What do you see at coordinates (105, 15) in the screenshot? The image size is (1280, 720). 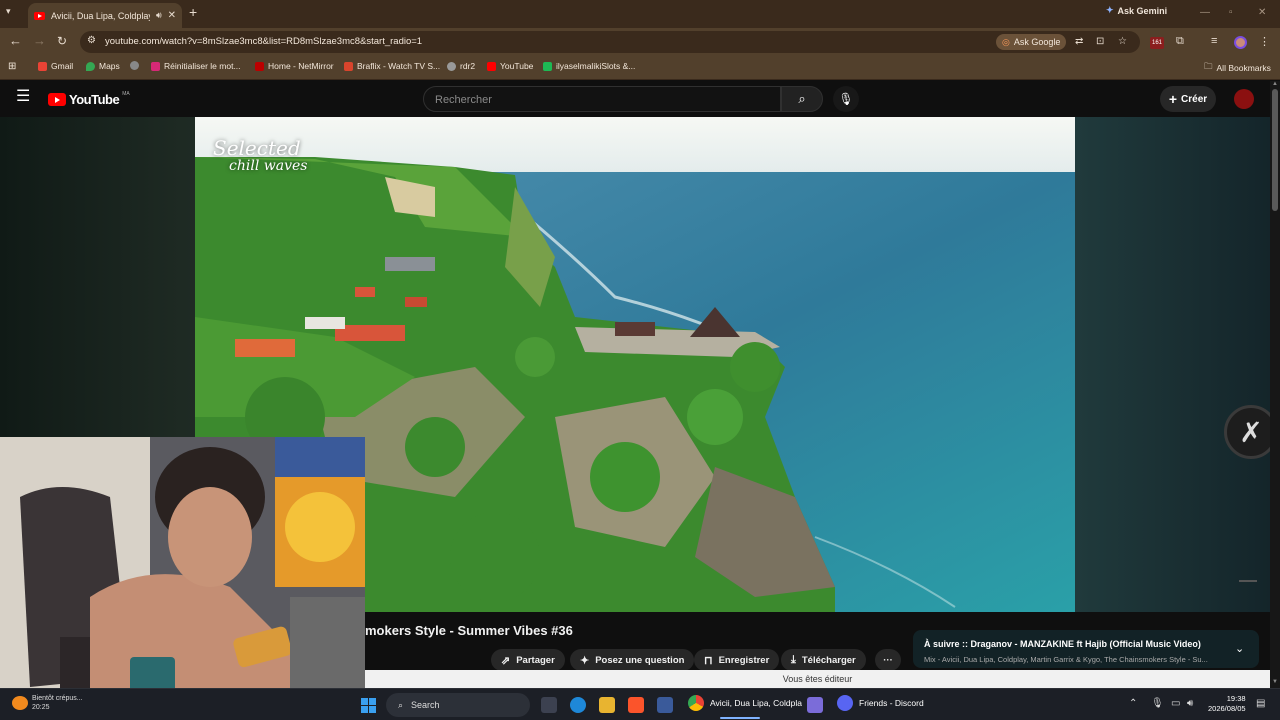 I see `browser-tab-active: Avicii, Dua Lipa, Coldplay, M 🔊︎ ✕` at bounding box center [105, 15].